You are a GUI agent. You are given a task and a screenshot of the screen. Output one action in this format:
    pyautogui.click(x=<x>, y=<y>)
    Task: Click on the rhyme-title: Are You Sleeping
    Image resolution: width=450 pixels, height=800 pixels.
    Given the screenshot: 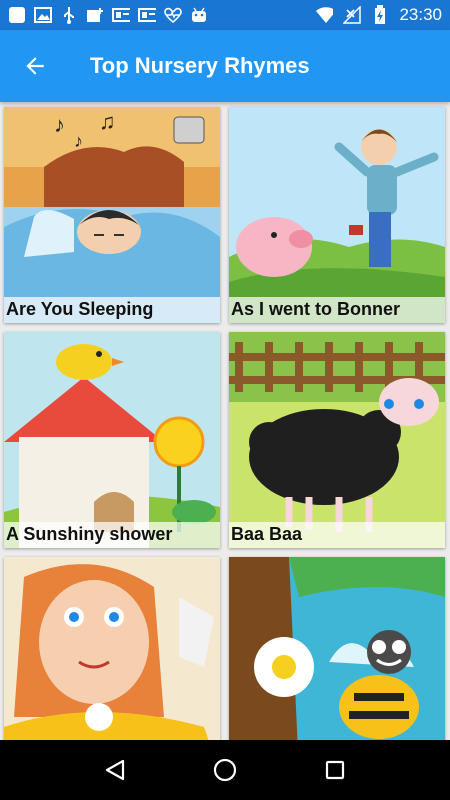 What is the action you would take?
    pyautogui.click(x=112, y=310)
    